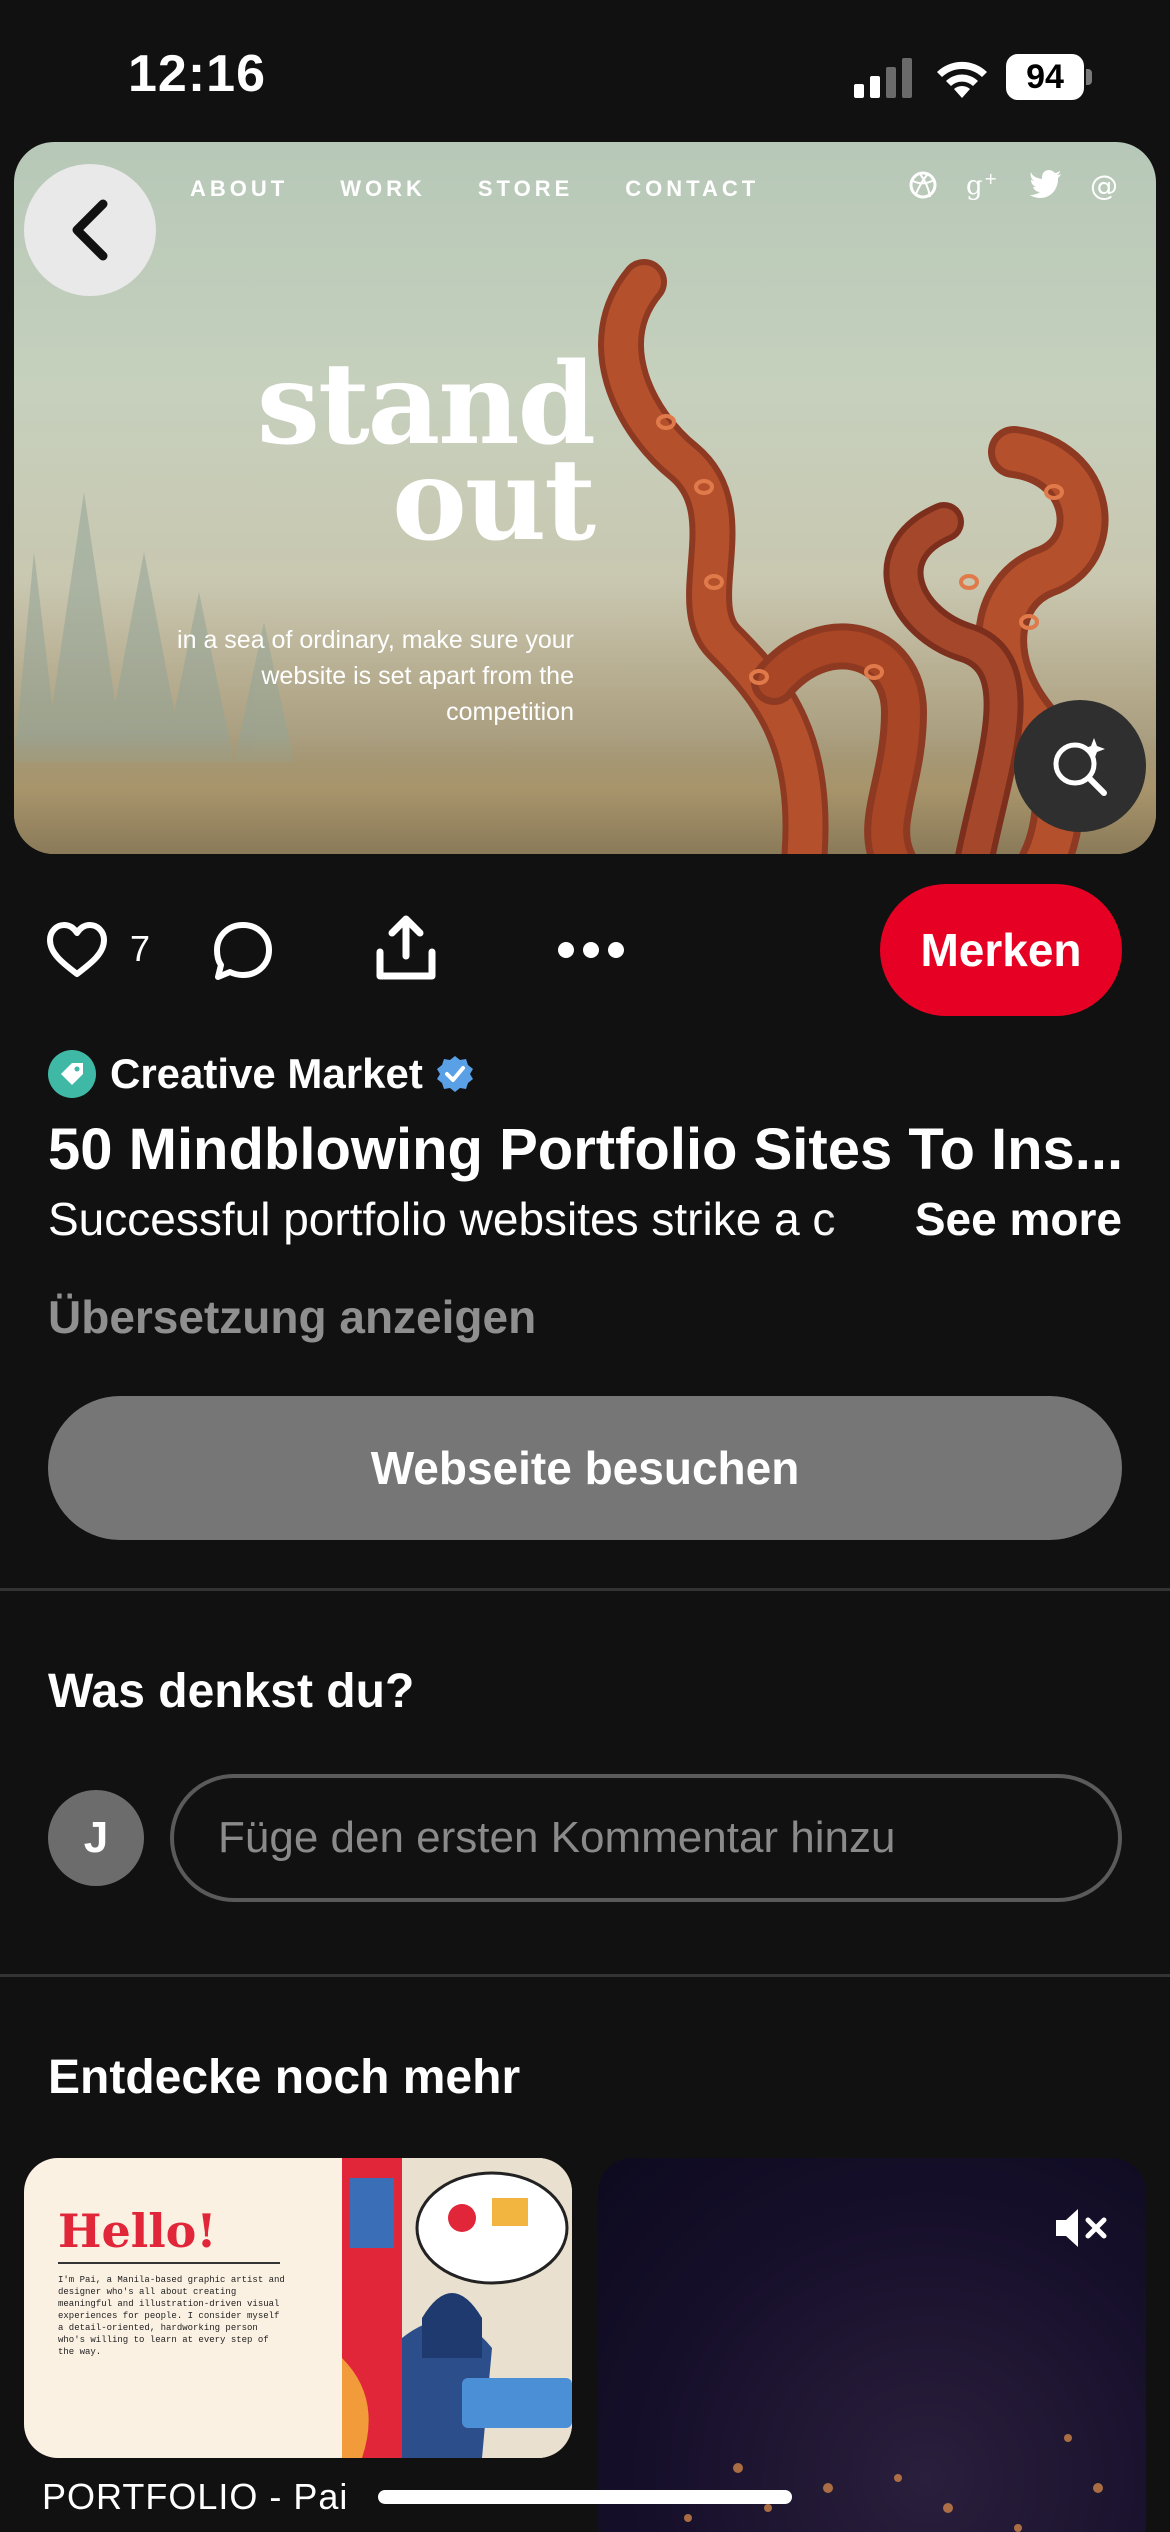  I want to click on twitter-icon, so click(1045, 184).